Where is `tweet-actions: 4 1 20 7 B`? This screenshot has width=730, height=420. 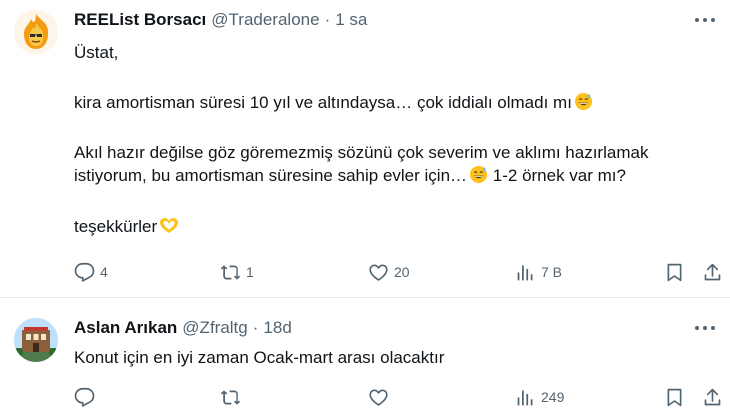 tweet-actions: 4 1 20 7 B is located at coordinates (399, 272).